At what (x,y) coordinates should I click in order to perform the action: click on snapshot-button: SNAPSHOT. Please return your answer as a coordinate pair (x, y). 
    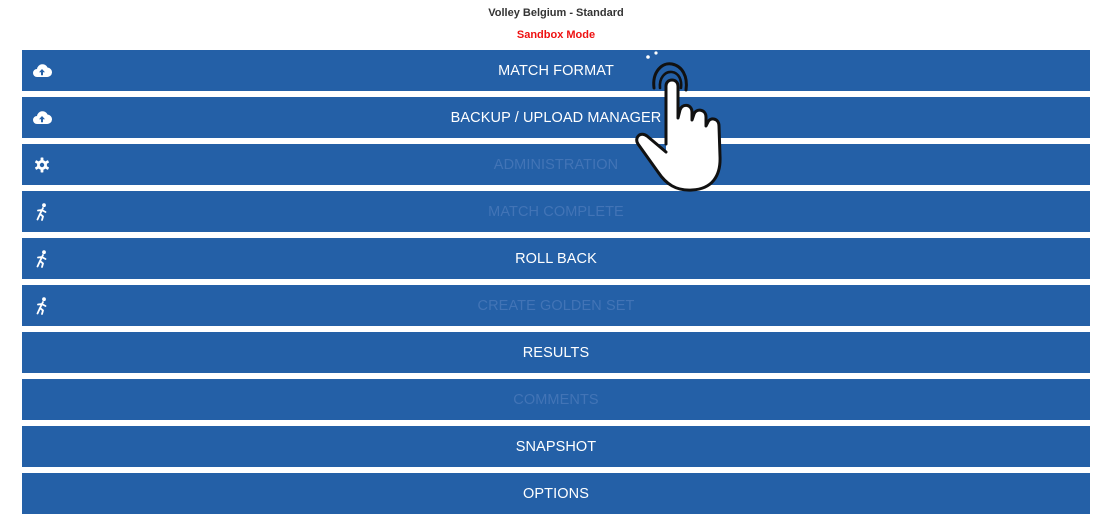
    Looking at the image, I should click on (556, 446).